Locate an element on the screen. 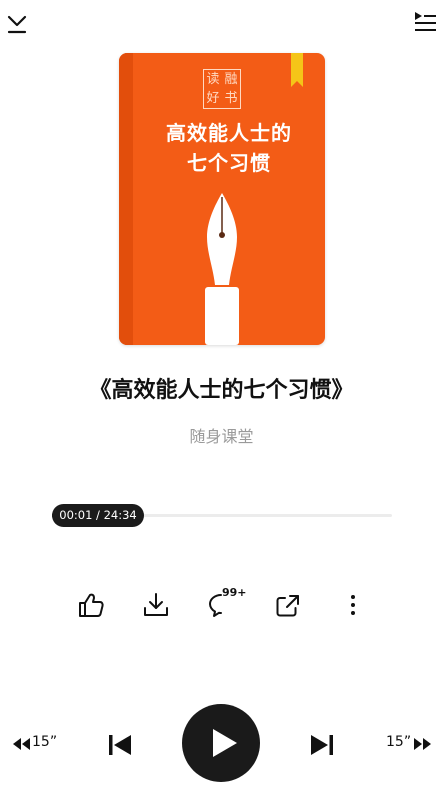 This screenshot has height=794, width=443. fountain-pen-illustration is located at coordinates (222, 269).